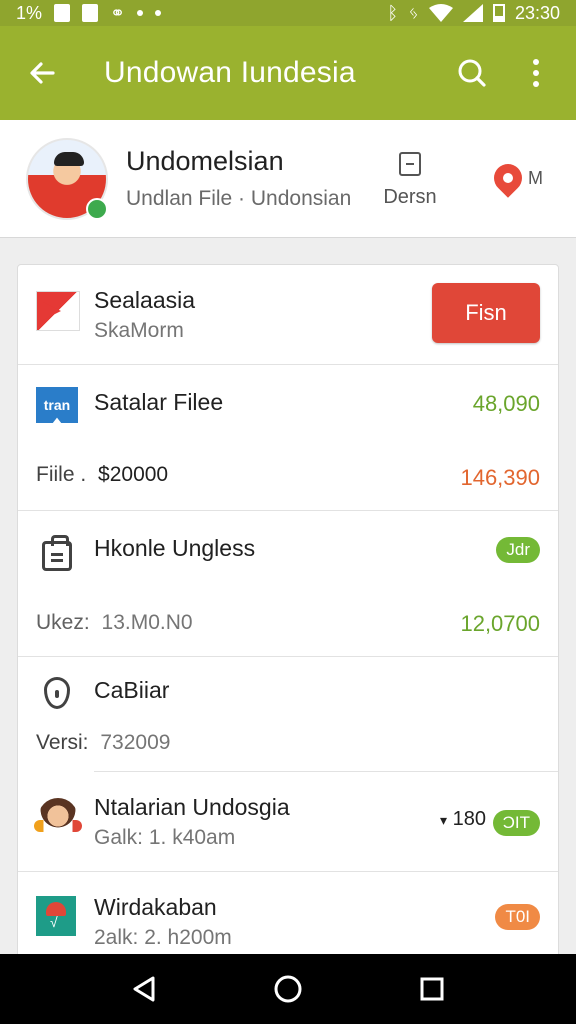  What do you see at coordinates (61, 474) in the screenshot?
I see `file-label: Fiile .` at bounding box center [61, 474].